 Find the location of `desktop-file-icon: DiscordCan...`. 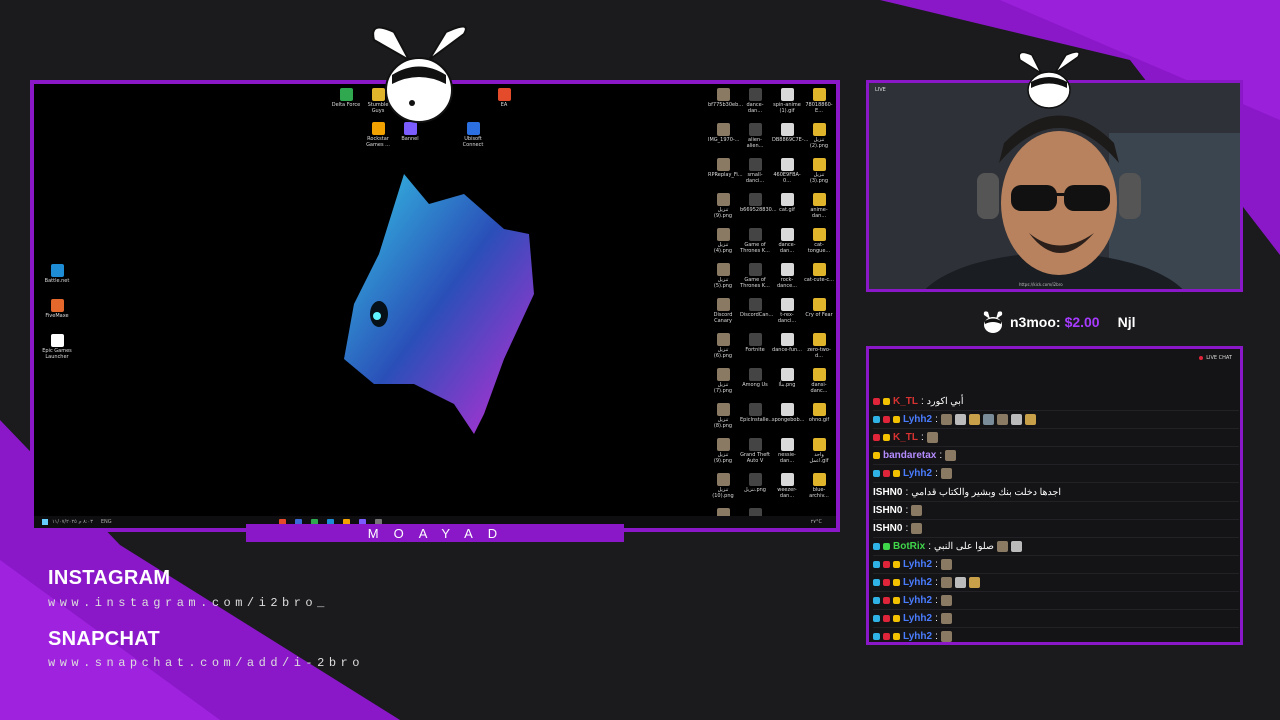

desktop-file-icon: DiscordCan... is located at coordinates (756, 308).